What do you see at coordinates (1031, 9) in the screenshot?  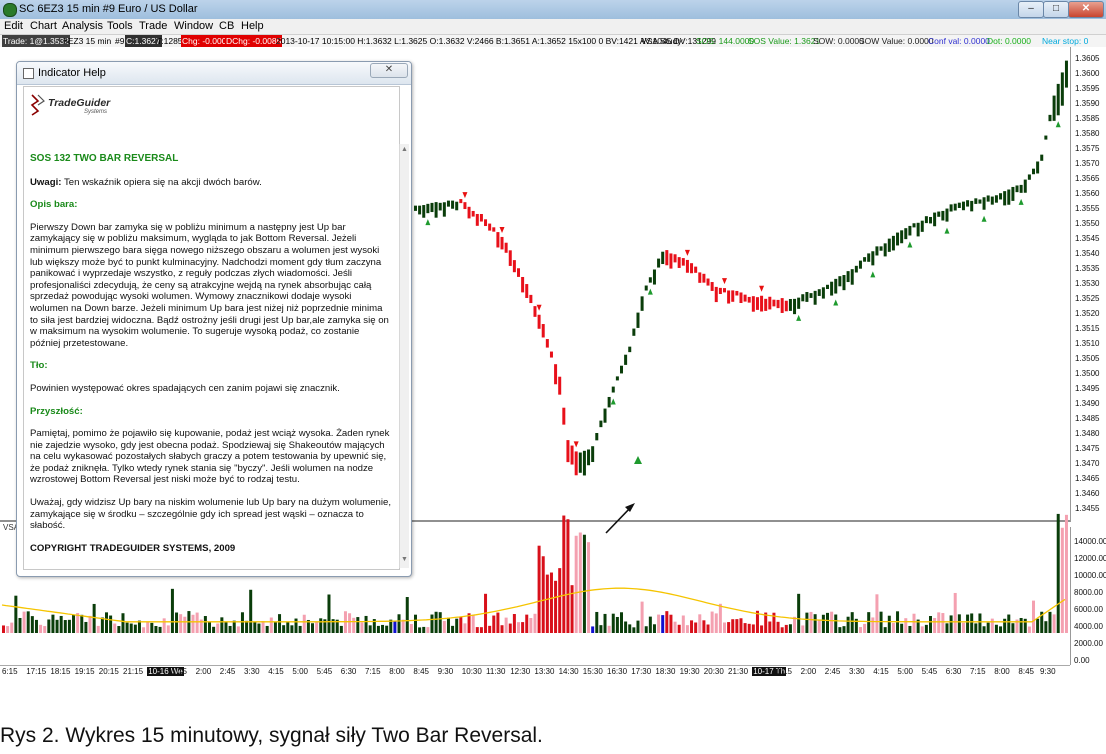 I see `minimize-button: –` at bounding box center [1031, 9].